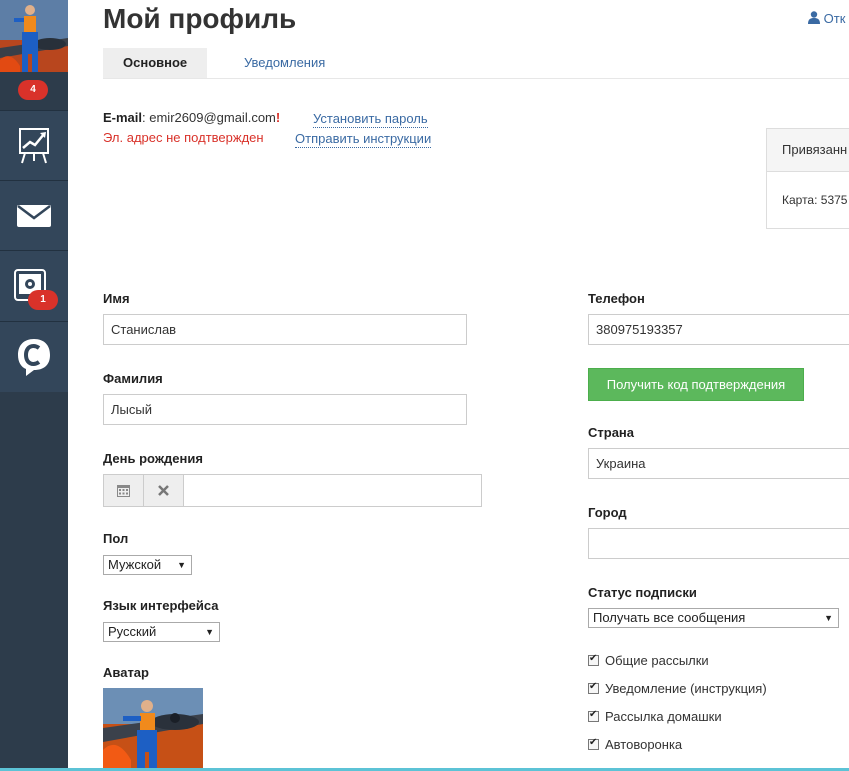 This screenshot has width=849, height=771. What do you see at coordinates (644, 744) in the screenshot?
I see `checkbox-label: Автоворонка` at bounding box center [644, 744].